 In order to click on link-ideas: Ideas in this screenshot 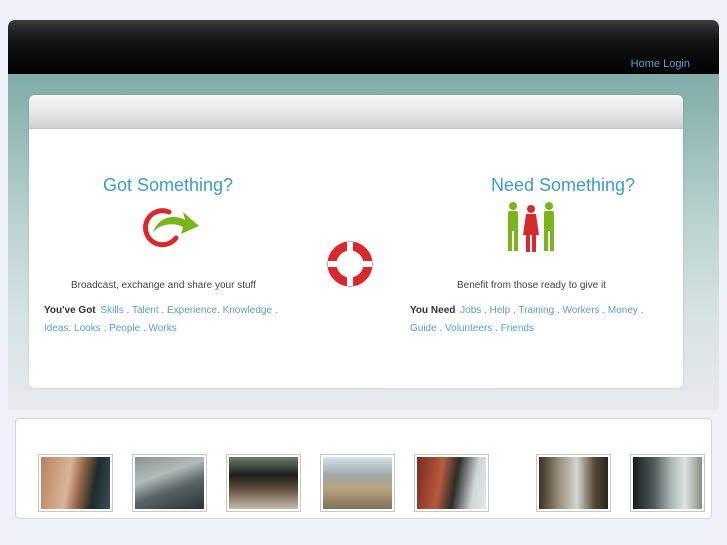, I will do `click(56, 328)`.